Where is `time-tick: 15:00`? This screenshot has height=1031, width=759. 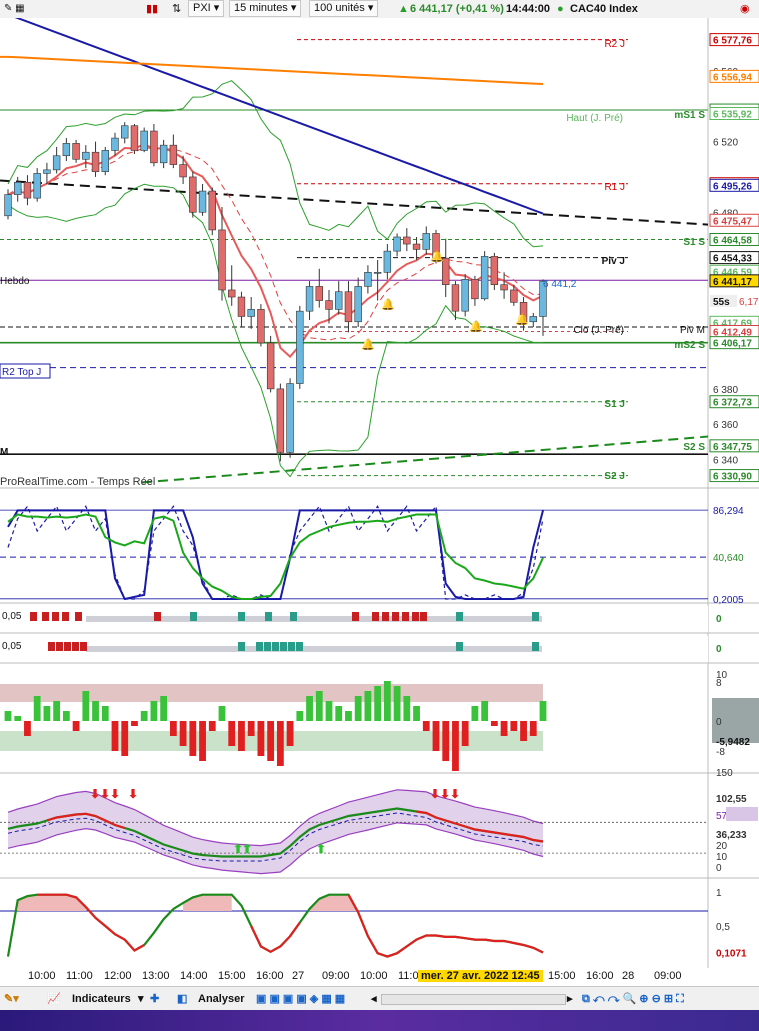
time-tick: 15:00 is located at coordinates (232, 976).